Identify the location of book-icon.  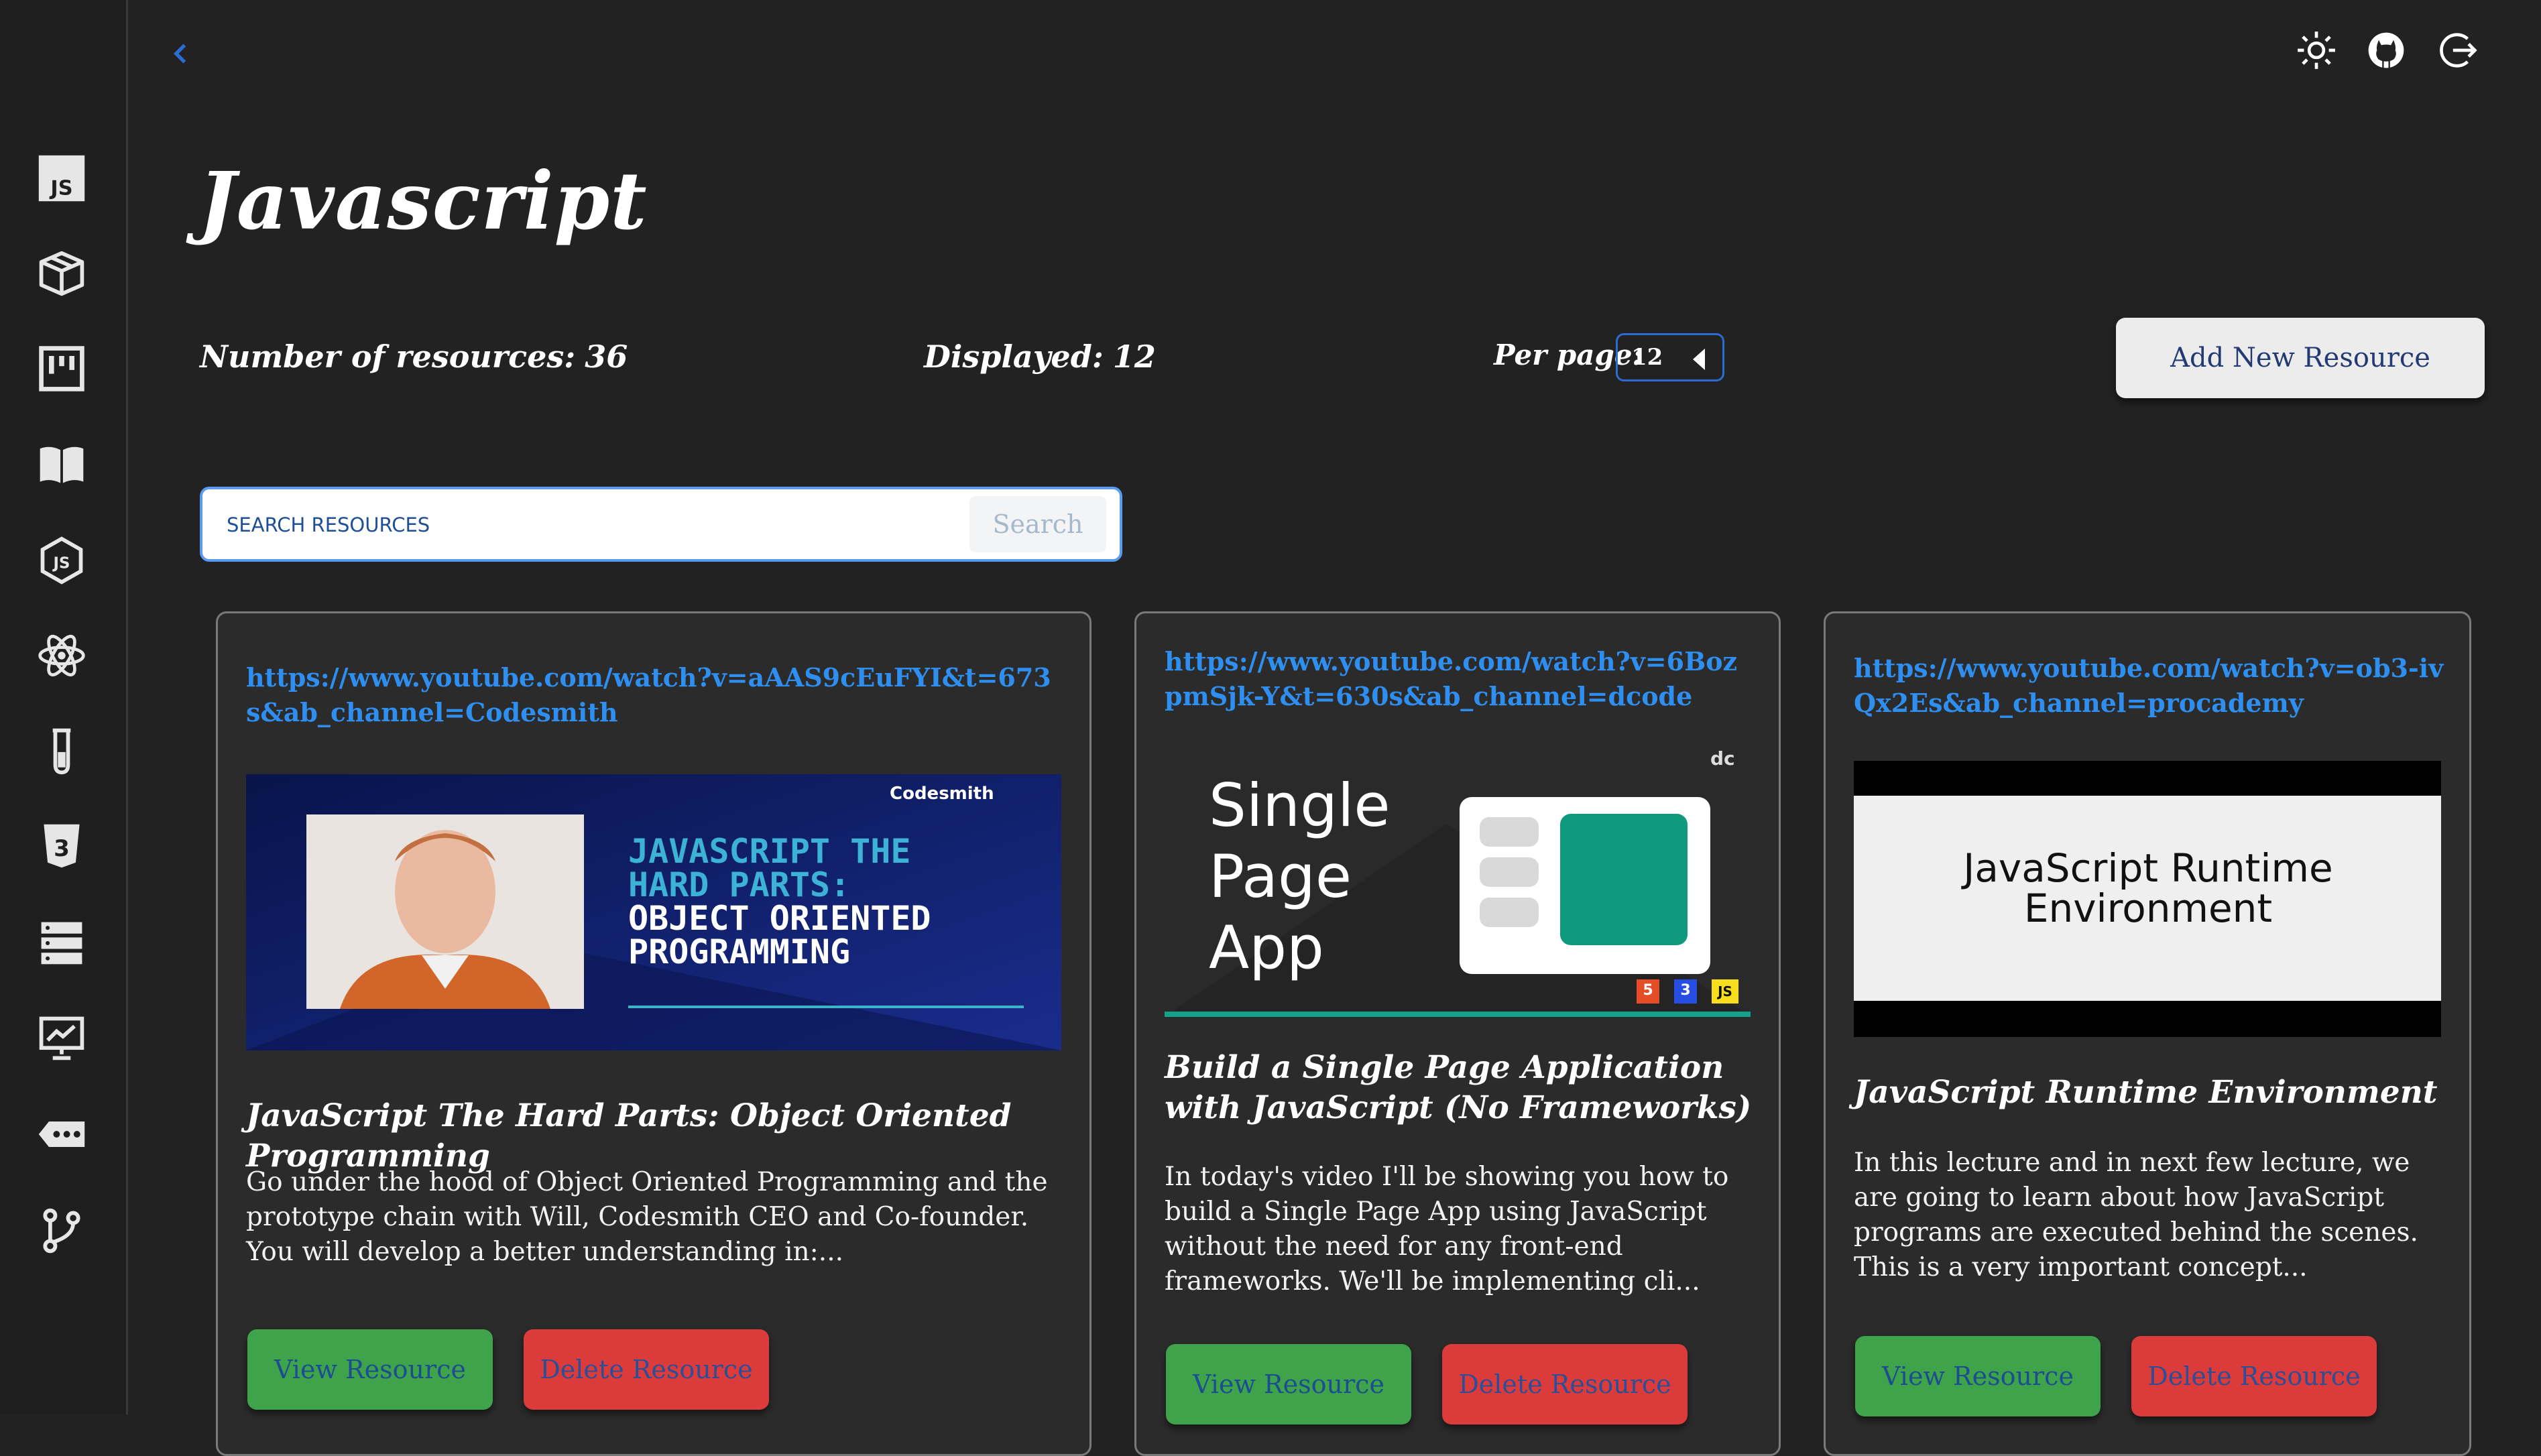
(62, 464).